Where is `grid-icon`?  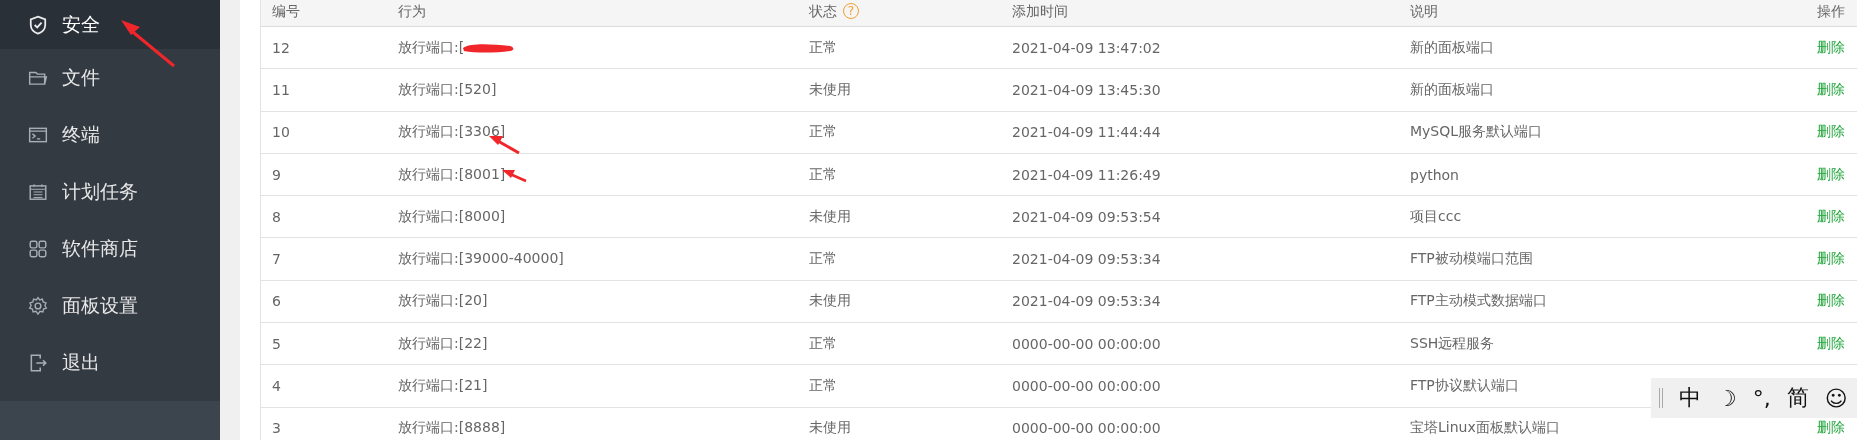
grid-icon is located at coordinates (38, 248).